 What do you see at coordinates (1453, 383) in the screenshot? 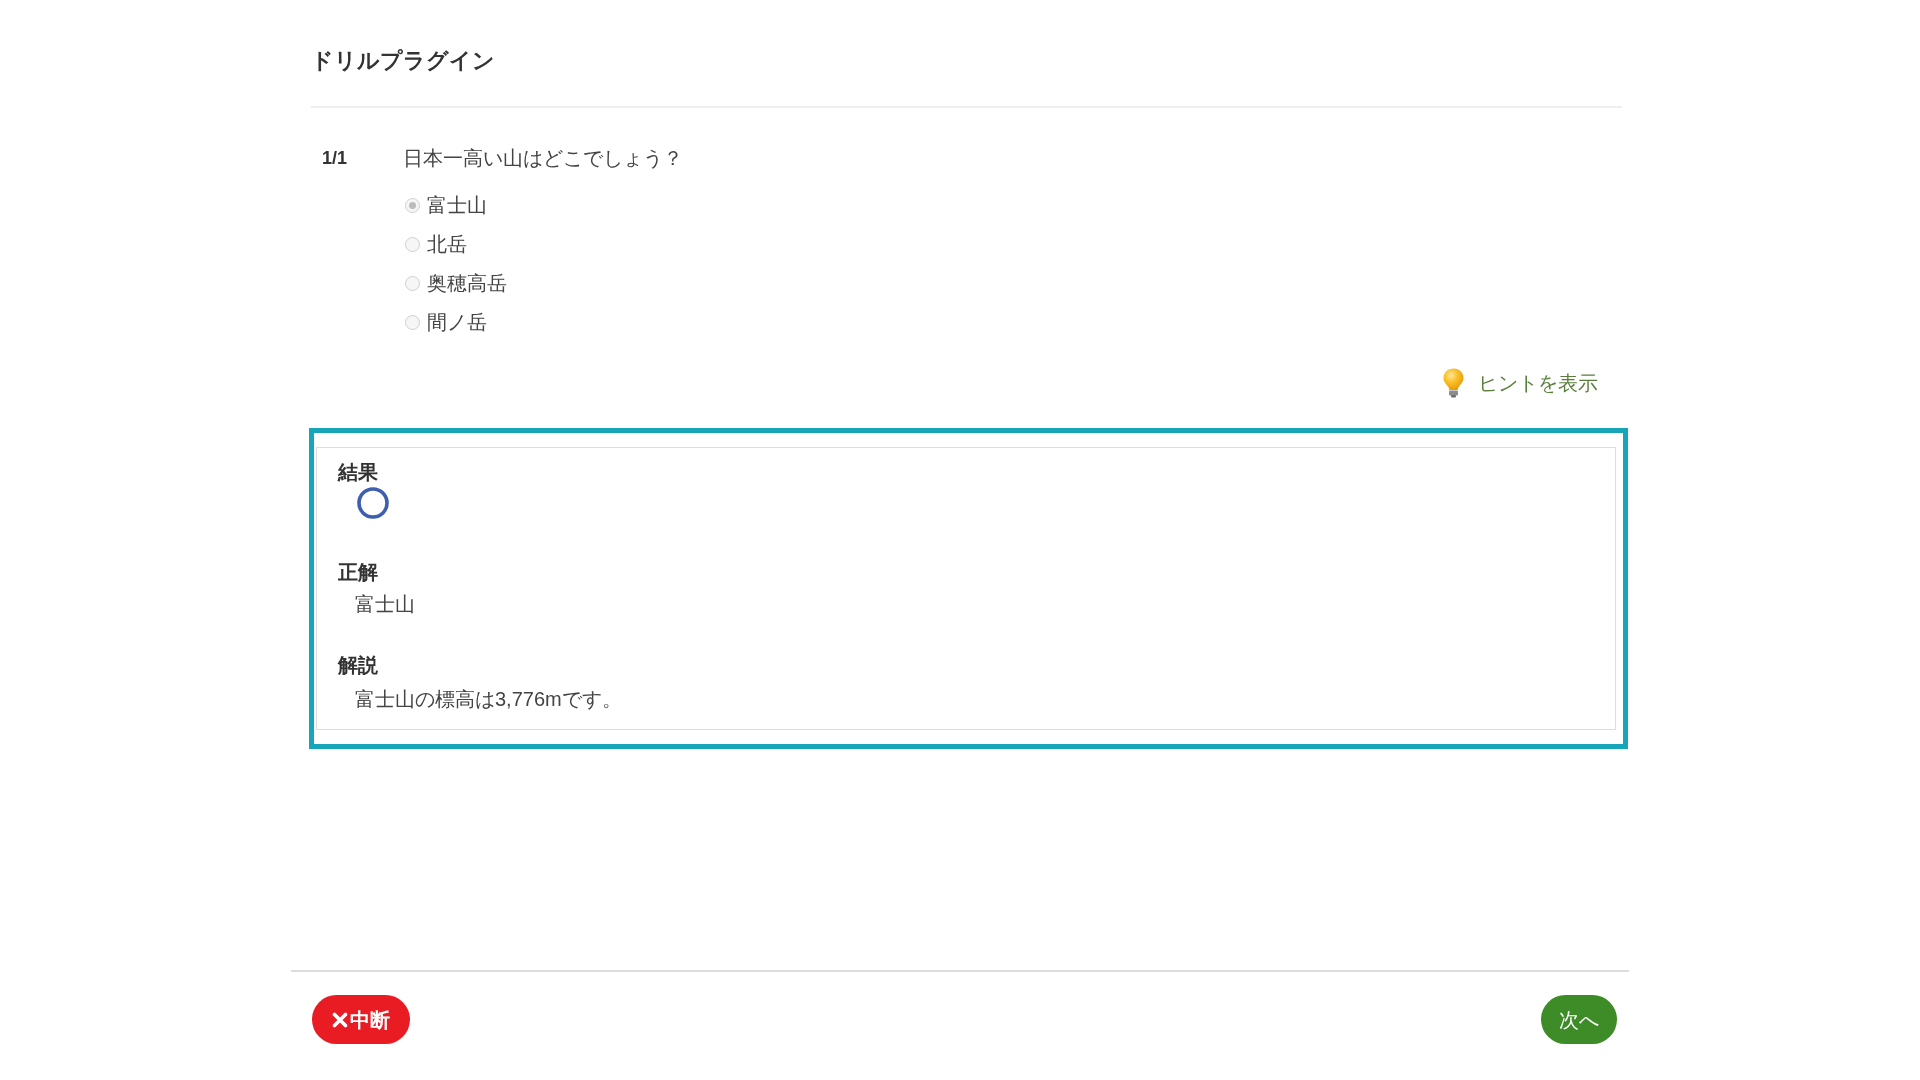
I see `lightbulb-icon` at bounding box center [1453, 383].